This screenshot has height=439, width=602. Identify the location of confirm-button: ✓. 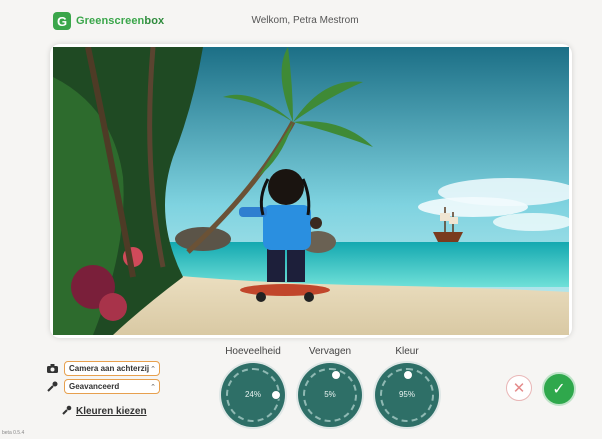
(559, 389).